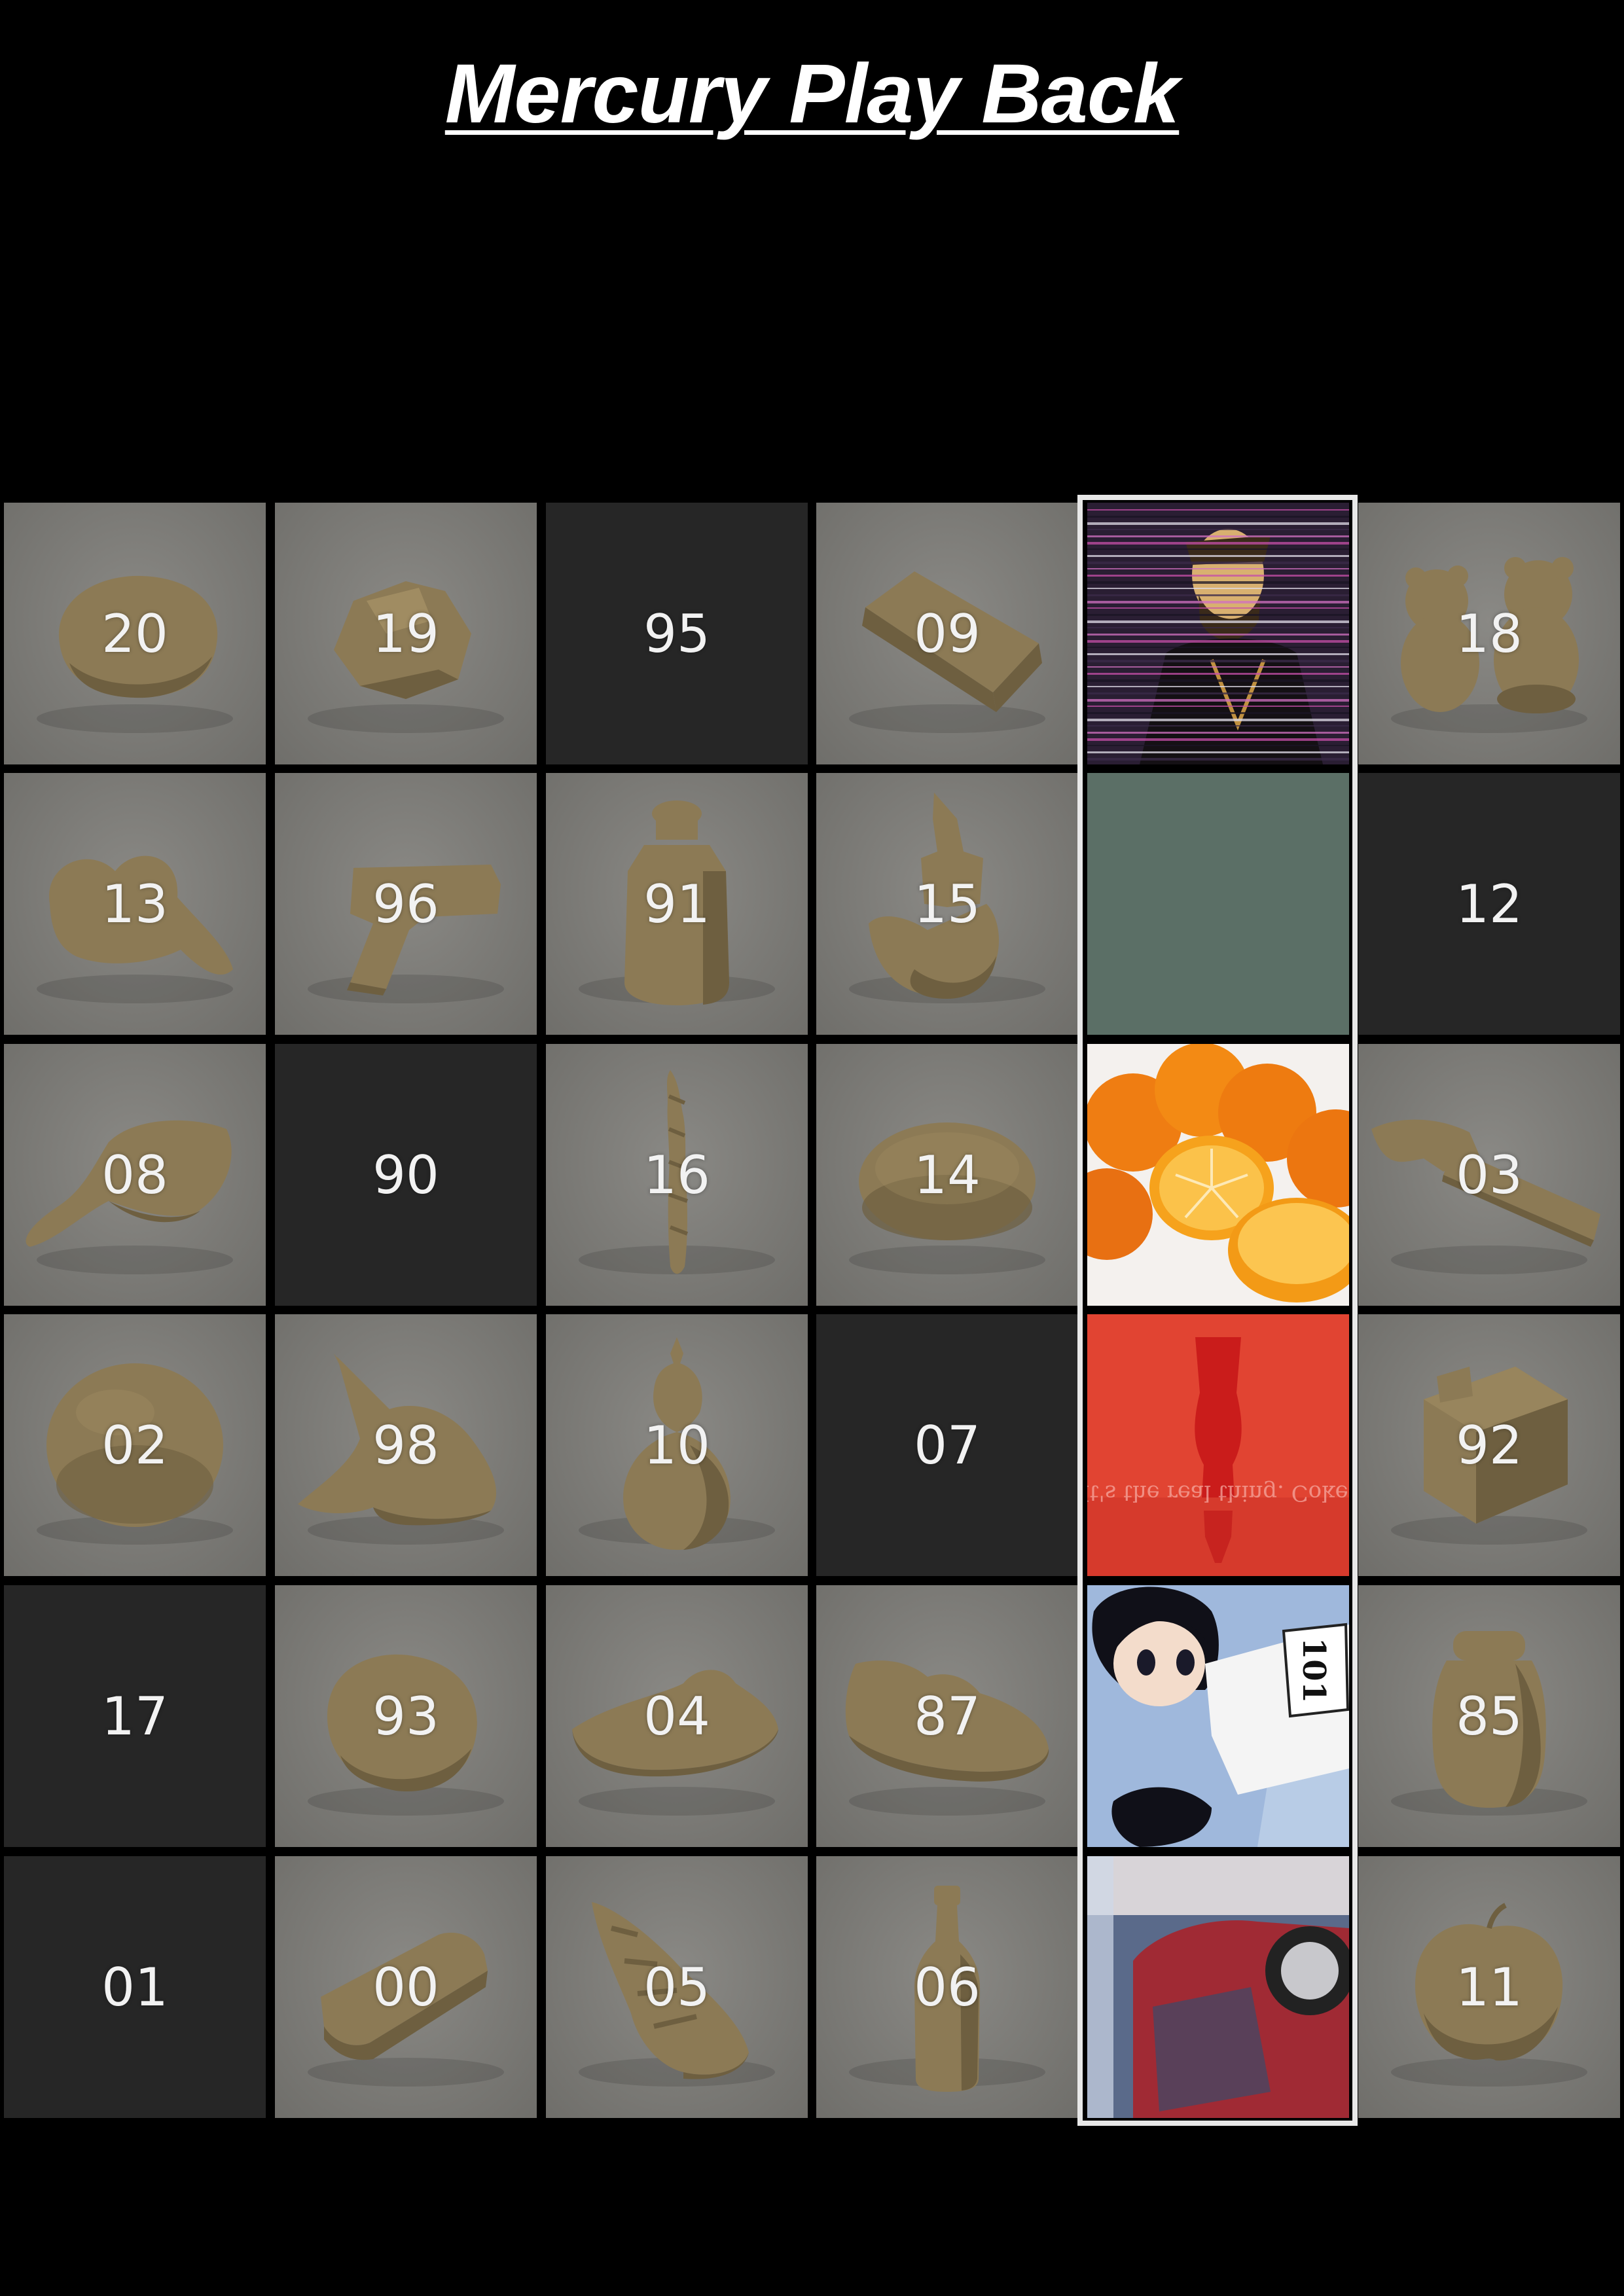  I want to click on clay-object-tile: 09, so click(947, 633).